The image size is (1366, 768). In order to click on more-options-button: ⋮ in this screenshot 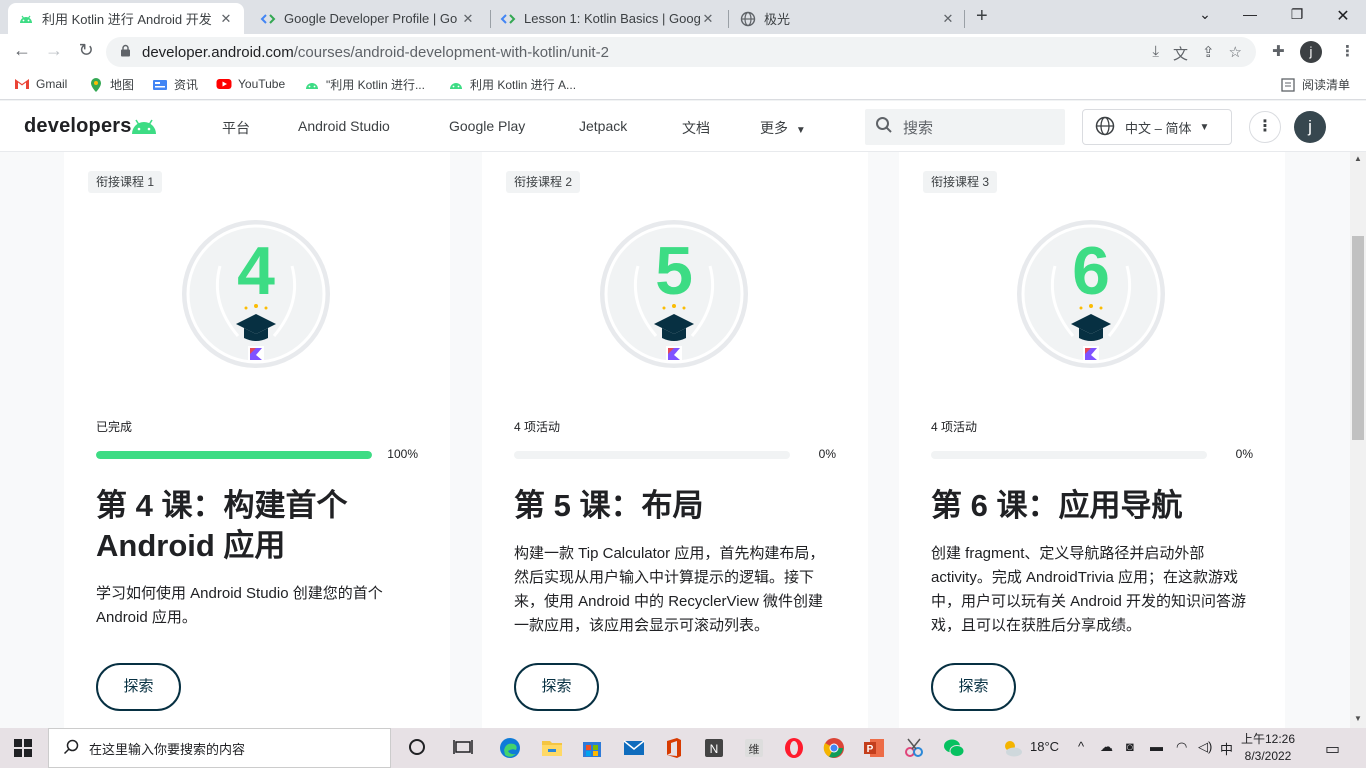, I will do `click(1265, 127)`.